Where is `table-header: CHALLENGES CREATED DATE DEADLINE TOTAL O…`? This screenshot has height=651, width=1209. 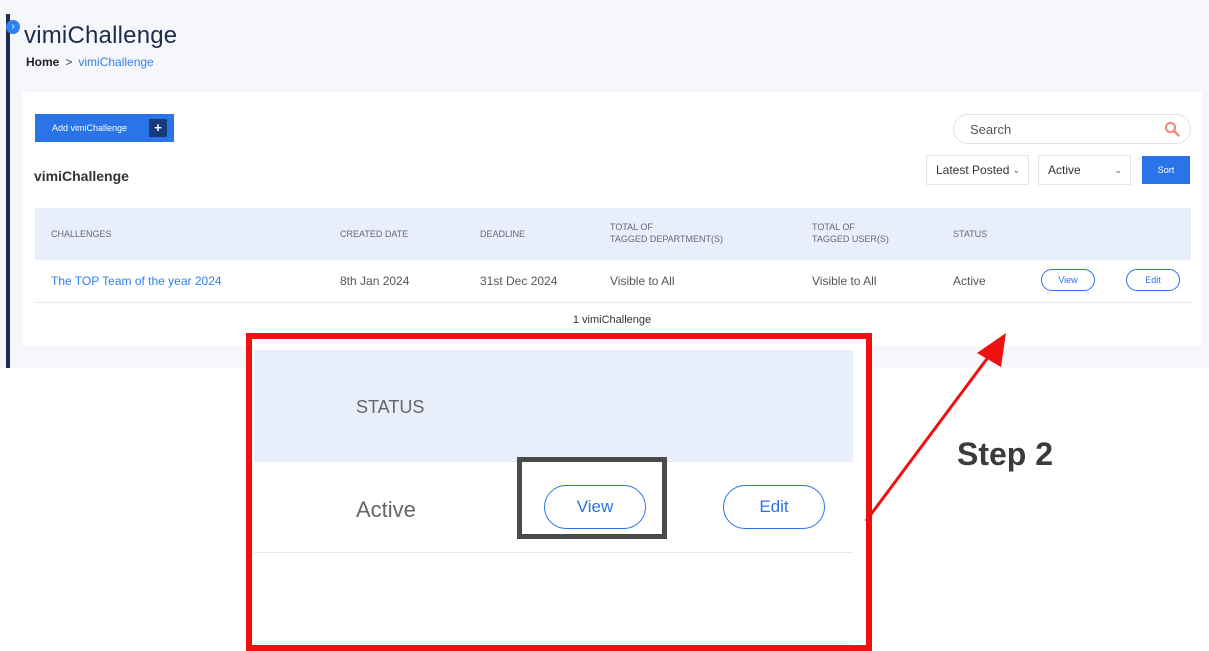
table-header: CHALLENGES CREATED DATE DEADLINE TOTAL O… is located at coordinates (613, 234).